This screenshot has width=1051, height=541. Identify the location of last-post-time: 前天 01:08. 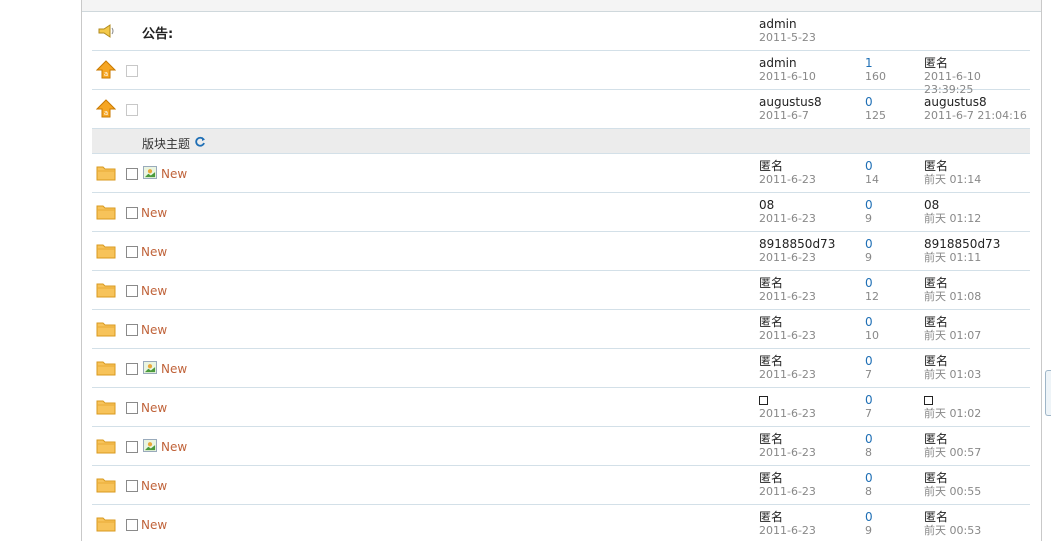
(952, 296).